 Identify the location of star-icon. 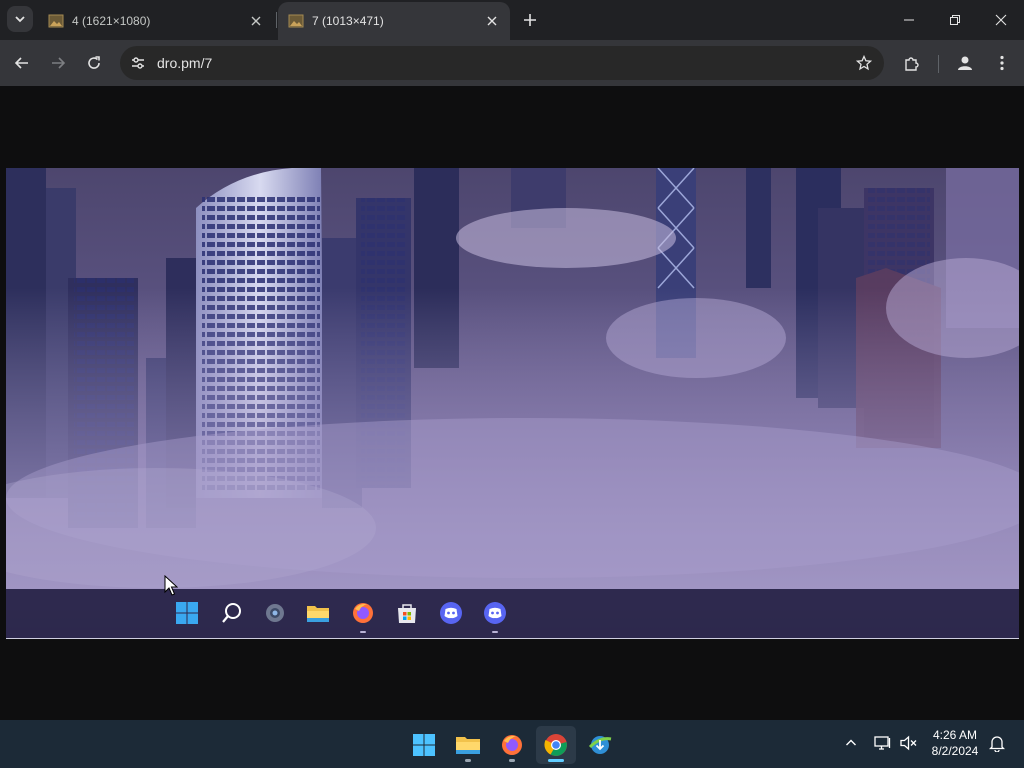
(864, 63).